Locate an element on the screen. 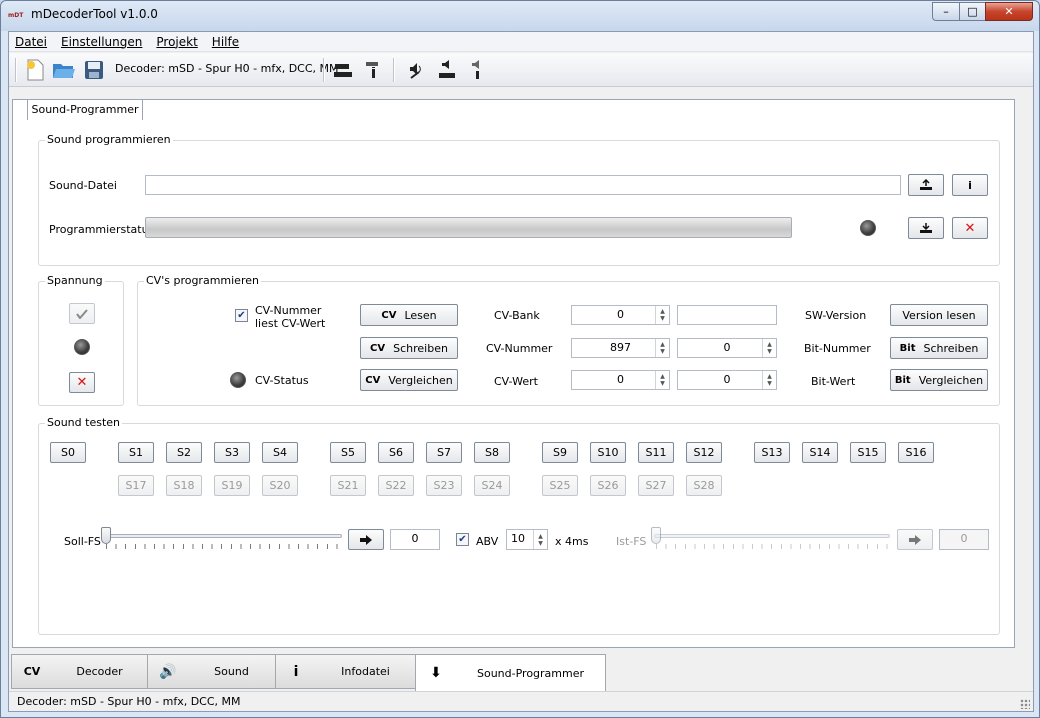 The width and height of the screenshot is (1040, 718). sound-button-s8: S8 is located at coordinates (492, 452).